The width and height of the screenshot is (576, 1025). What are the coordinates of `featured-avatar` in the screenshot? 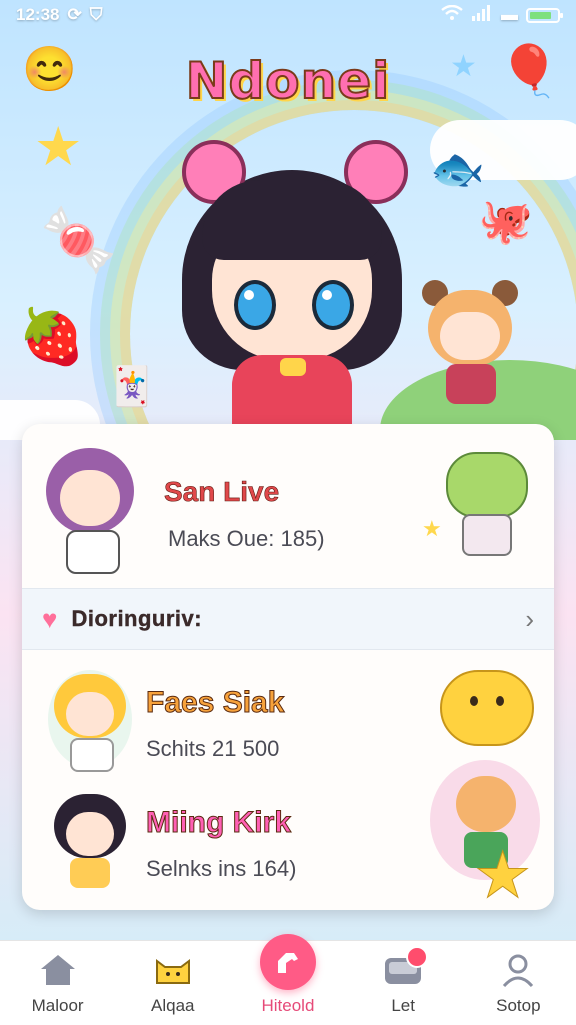 It's located at (90, 507).